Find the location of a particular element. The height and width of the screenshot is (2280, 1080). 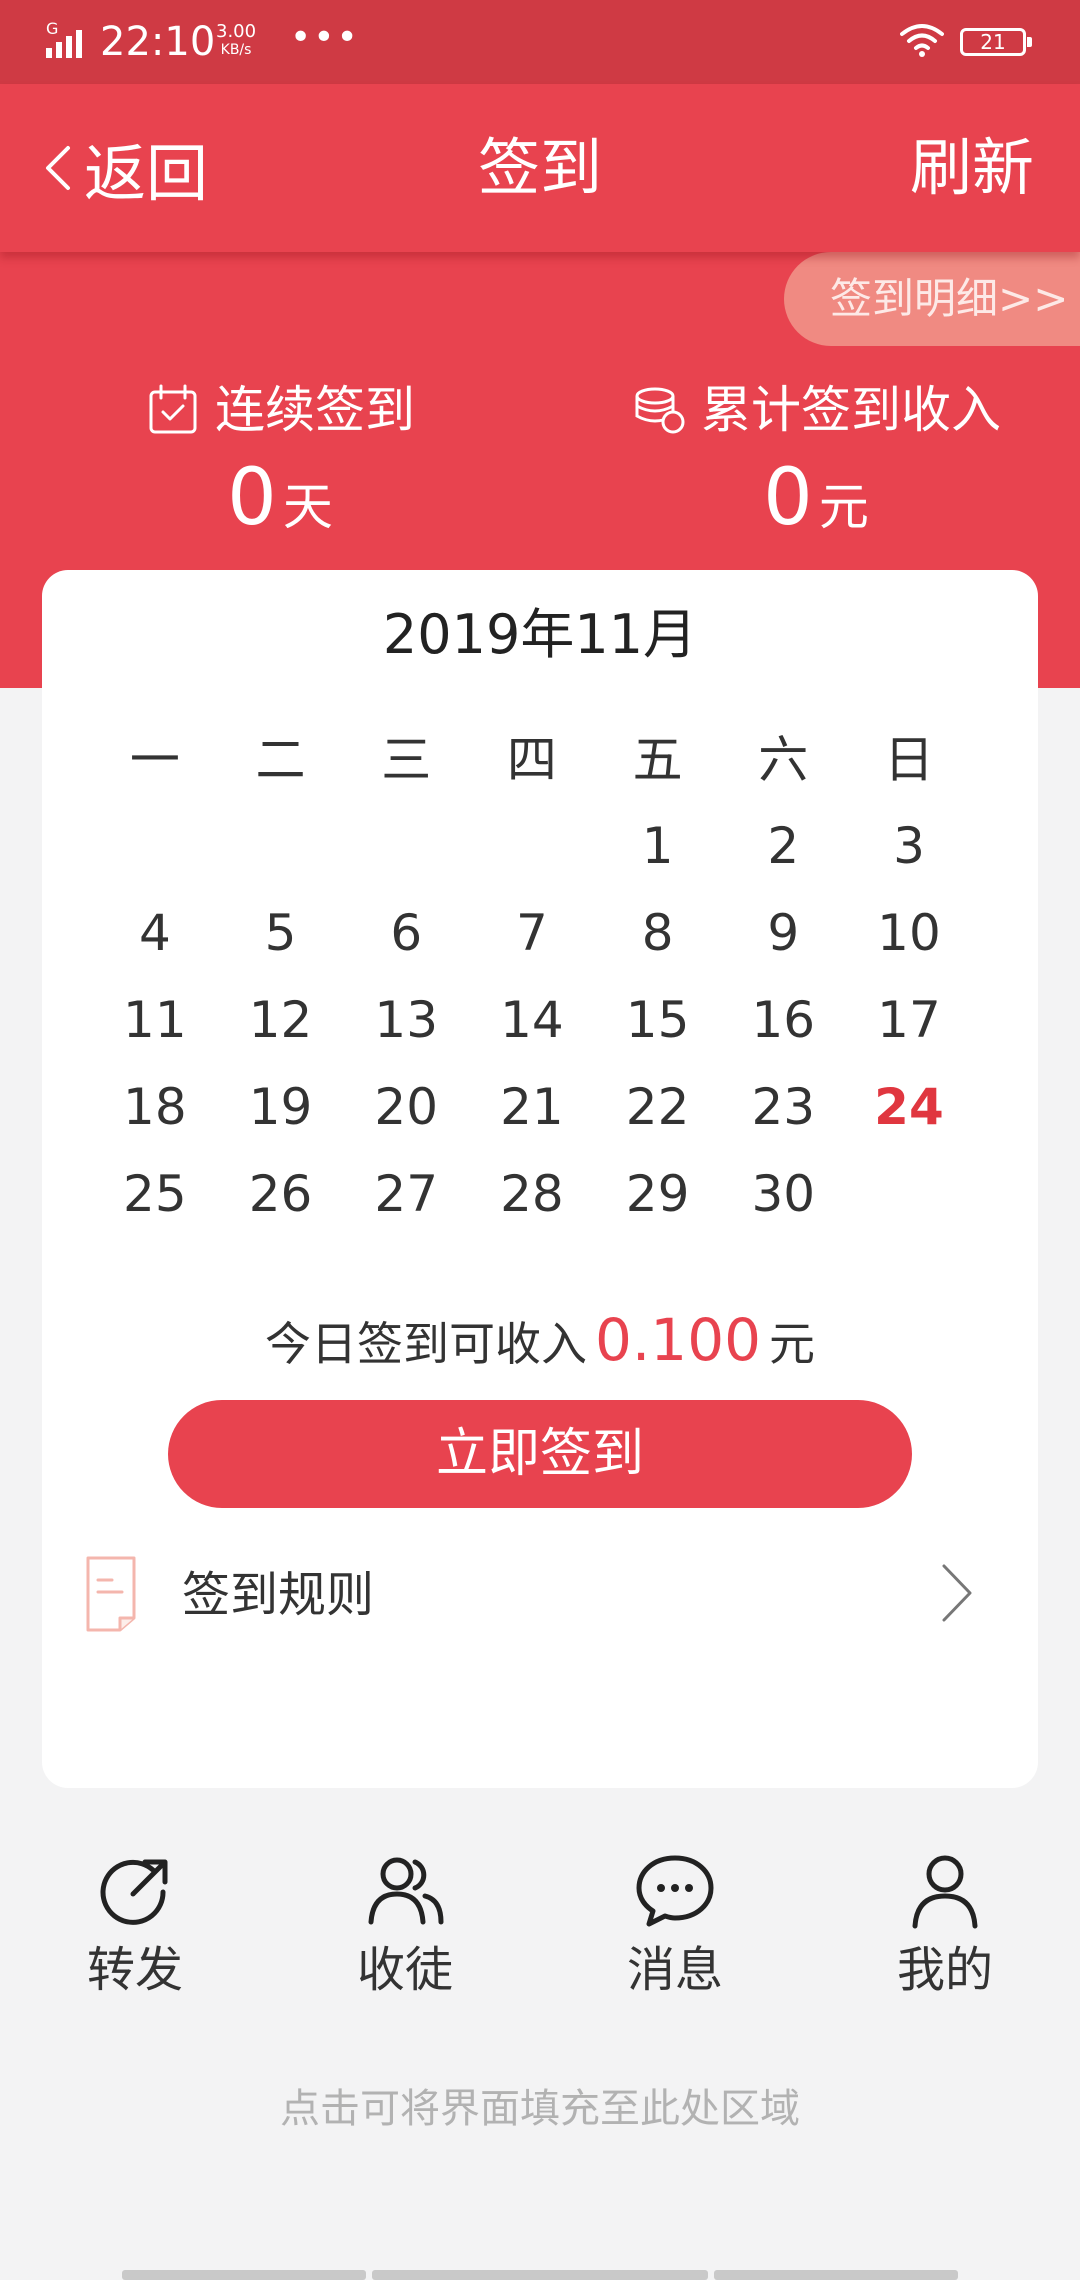

wifi-icon is located at coordinates (922, 40).